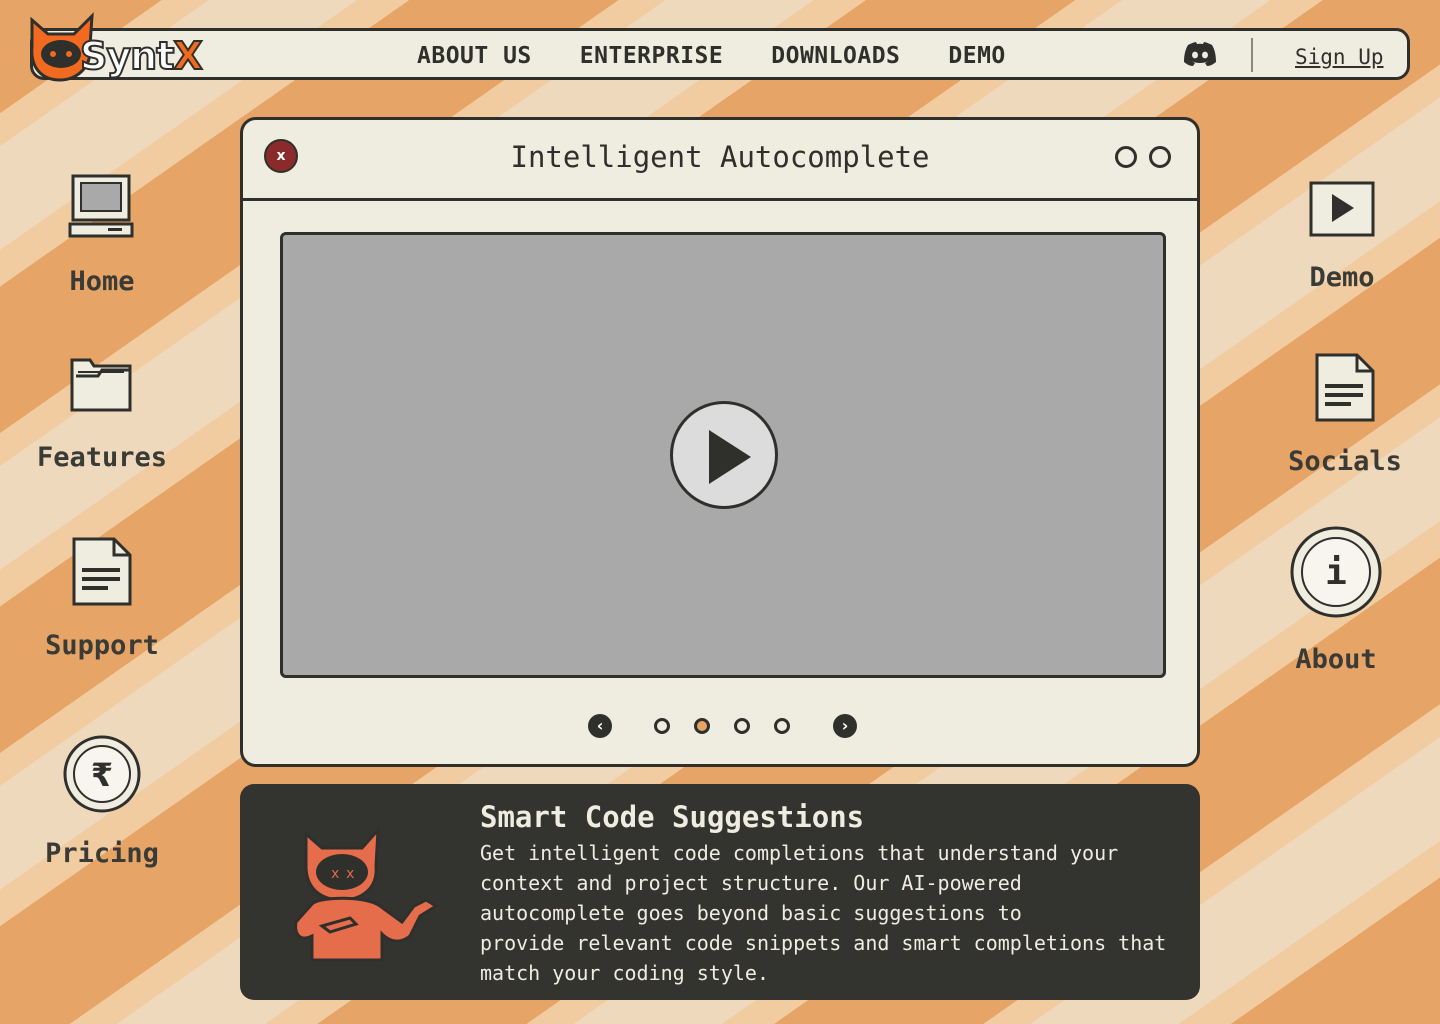 Image resolution: width=1440 pixels, height=1024 pixels. I want to click on sign-up-link: Sign Up, so click(1339, 57).